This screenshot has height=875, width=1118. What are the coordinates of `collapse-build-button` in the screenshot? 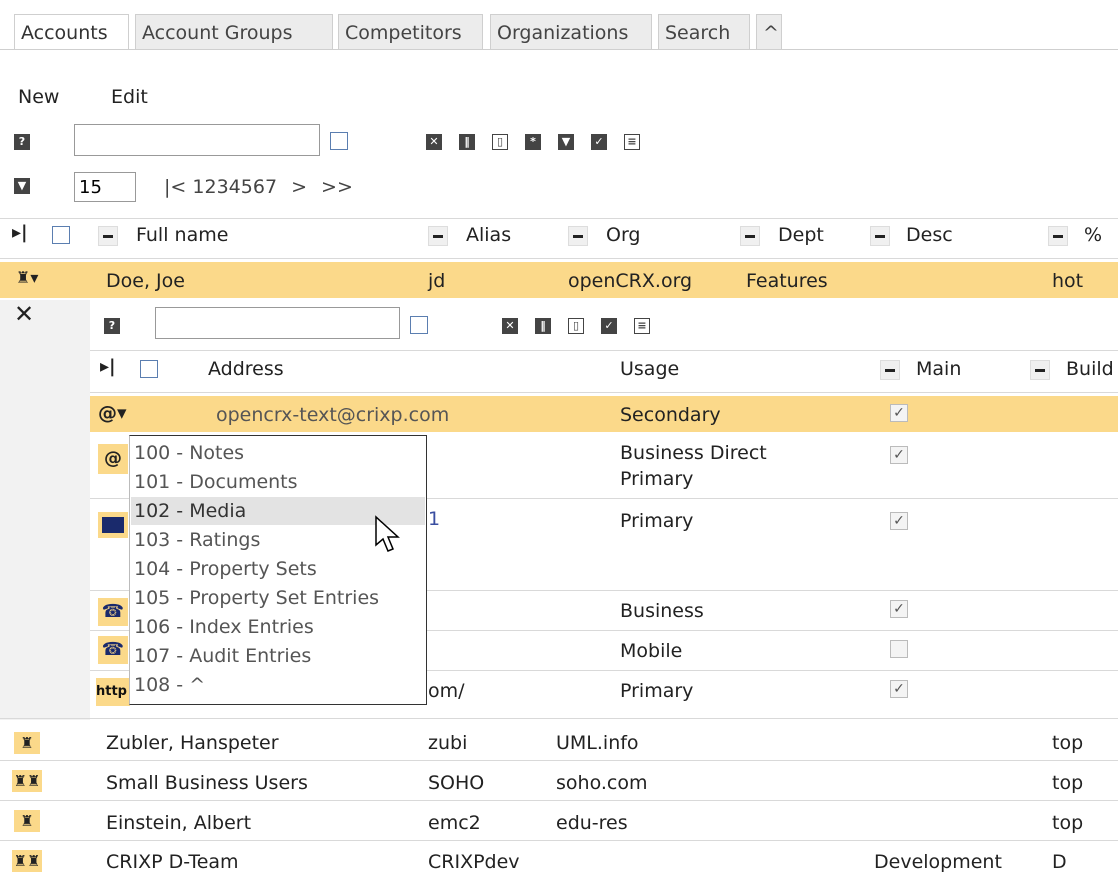 It's located at (1040, 370).